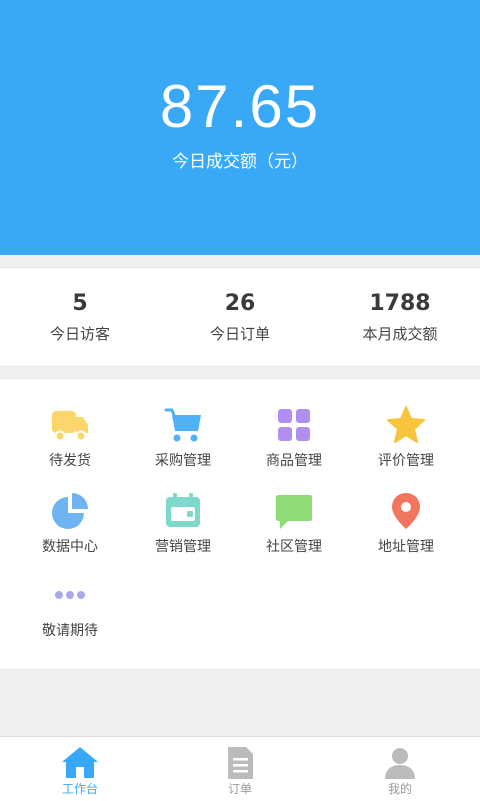 The image size is (480, 801). I want to click on tab-orders: 订单, so click(240, 769).